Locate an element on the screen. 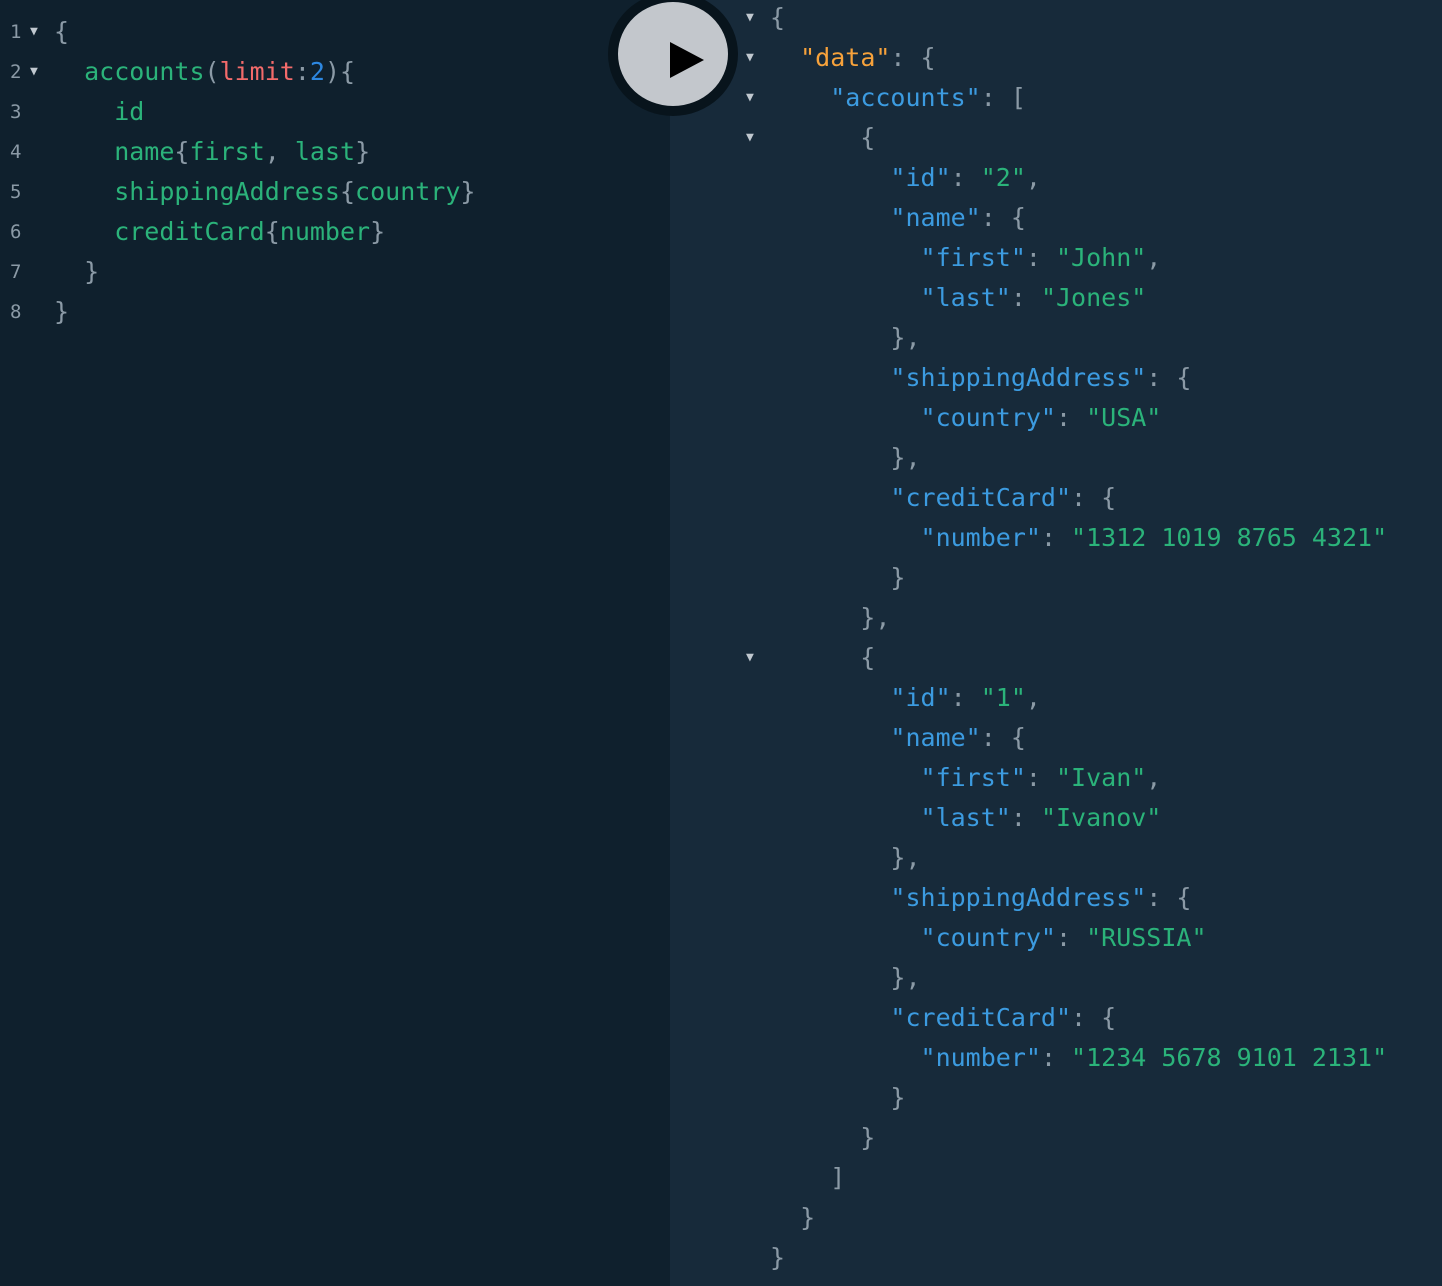 The height and width of the screenshot is (1286, 1442). editor-code: shippingAddress{country} is located at coordinates (264, 192).